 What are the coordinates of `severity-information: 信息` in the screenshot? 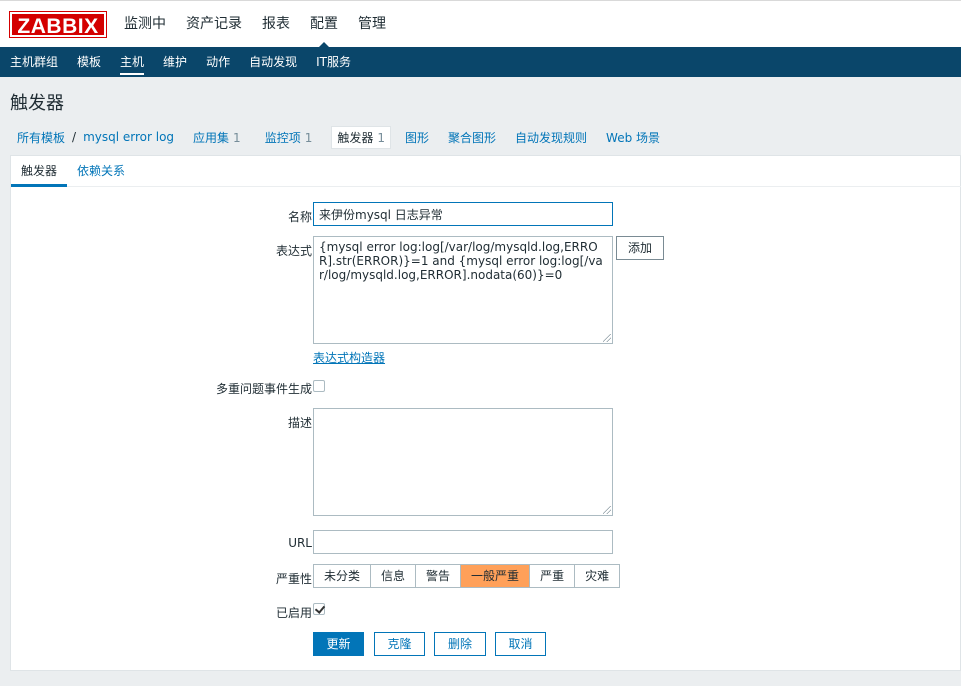 It's located at (394, 576).